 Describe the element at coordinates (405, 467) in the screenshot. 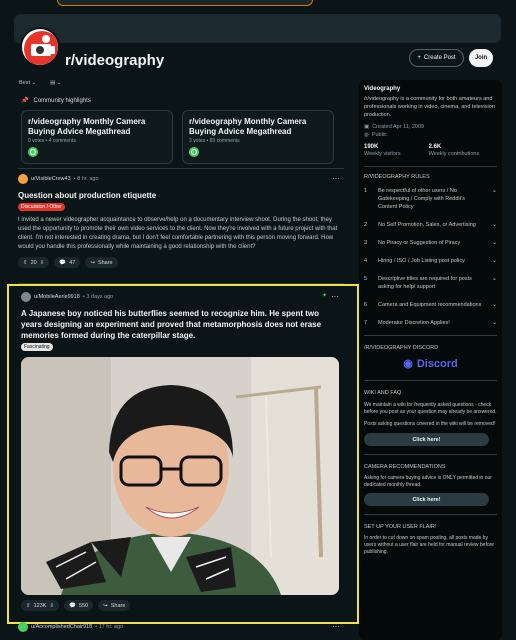

I see `camera-heading: CAMERA RECOMMENDATIONS` at that location.